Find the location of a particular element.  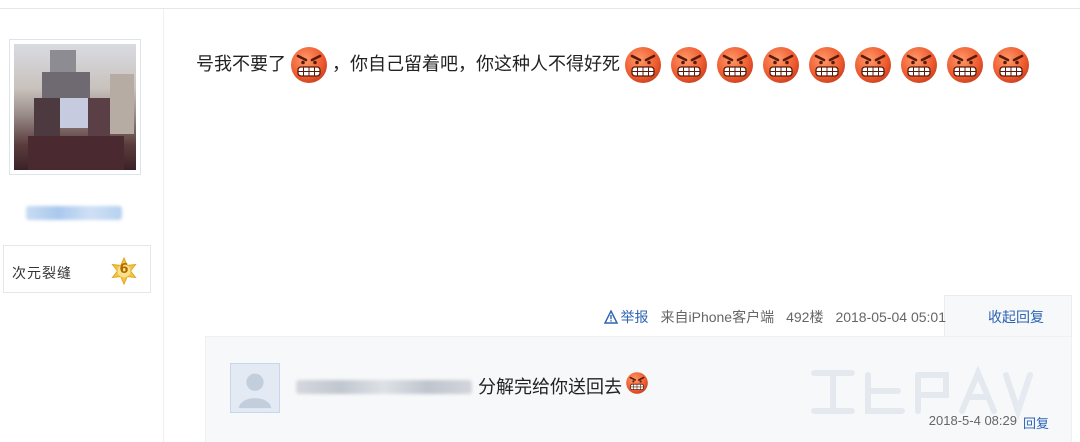

level-number: 6 is located at coordinates (124, 269).